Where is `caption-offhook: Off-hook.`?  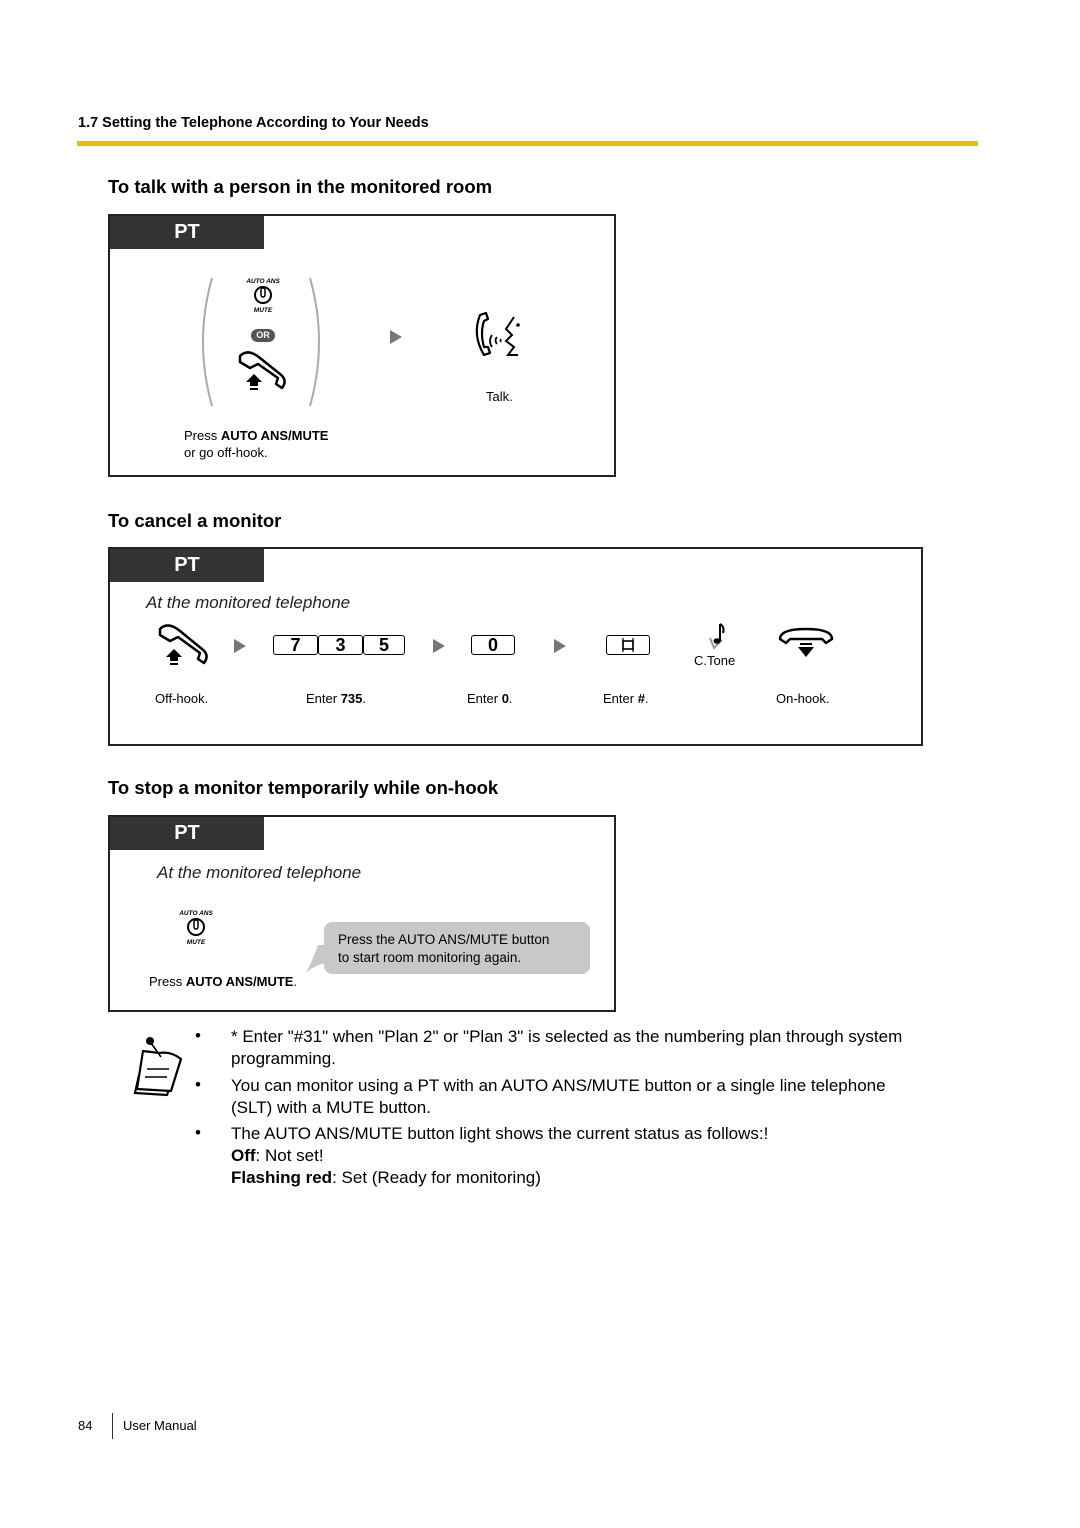 caption-offhook: Off-hook. is located at coordinates (182, 698).